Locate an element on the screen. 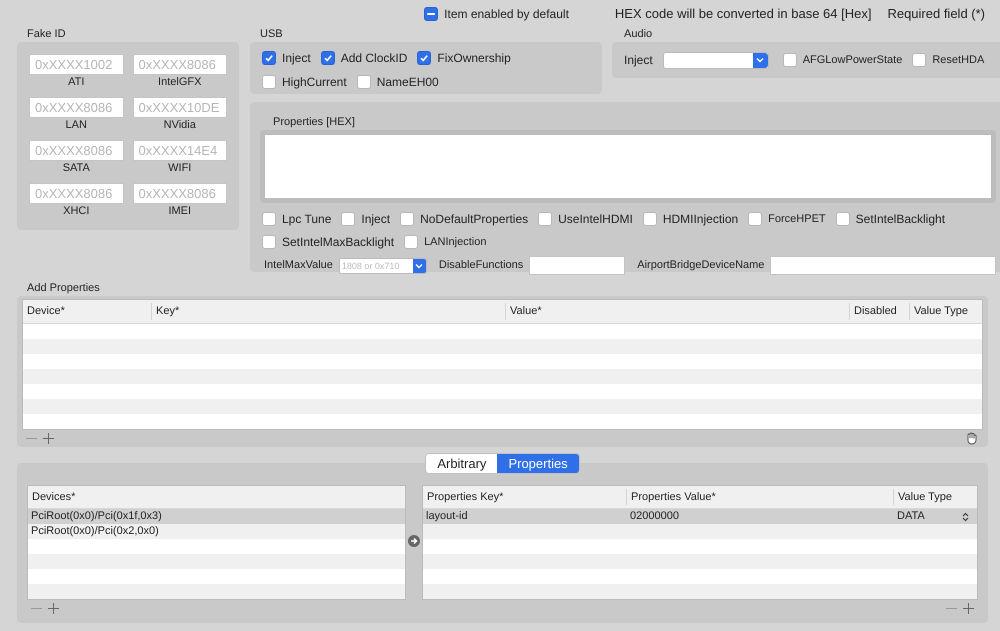  section-title: USB is located at coordinates (272, 34).